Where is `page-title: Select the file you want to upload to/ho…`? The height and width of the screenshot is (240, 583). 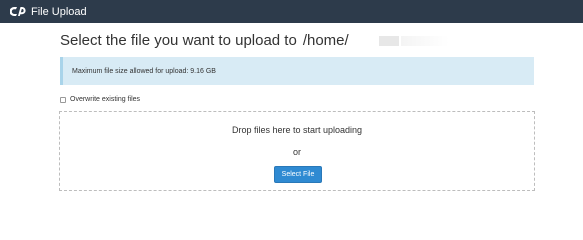 page-title: Select the file you want to upload to/ho… is located at coordinates (254, 40).